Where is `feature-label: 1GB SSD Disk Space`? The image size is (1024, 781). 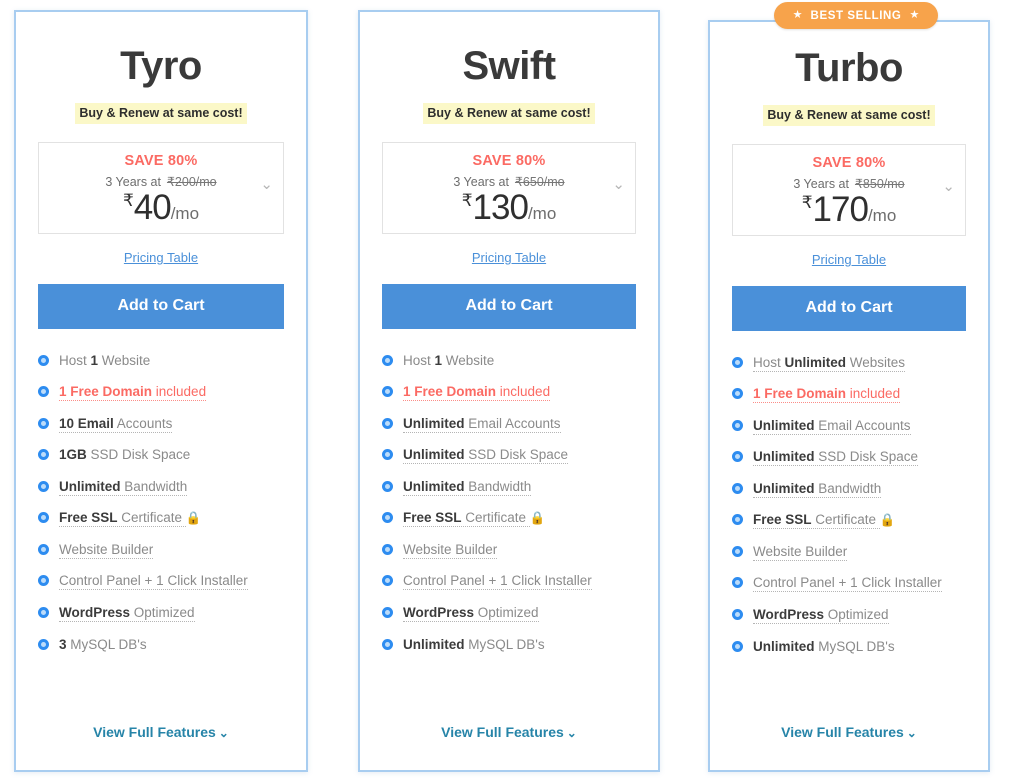
feature-label: 1GB SSD Disk Space is located at coordinates (171, 455).